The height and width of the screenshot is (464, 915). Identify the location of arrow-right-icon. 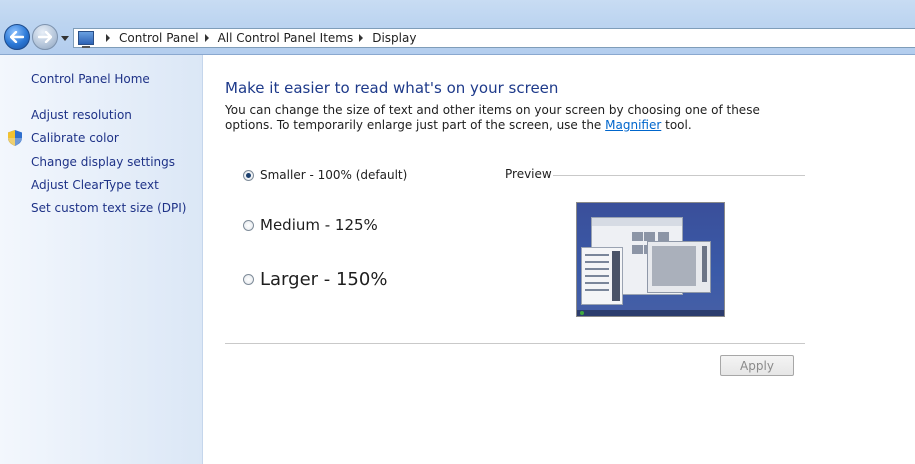
(45, 37).